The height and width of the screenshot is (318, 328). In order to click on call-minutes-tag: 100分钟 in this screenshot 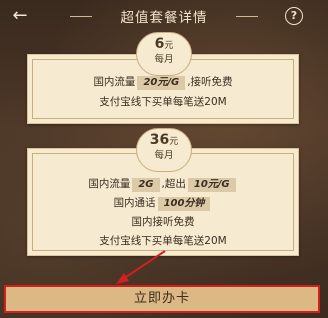, I will do `click(184, 204)`.